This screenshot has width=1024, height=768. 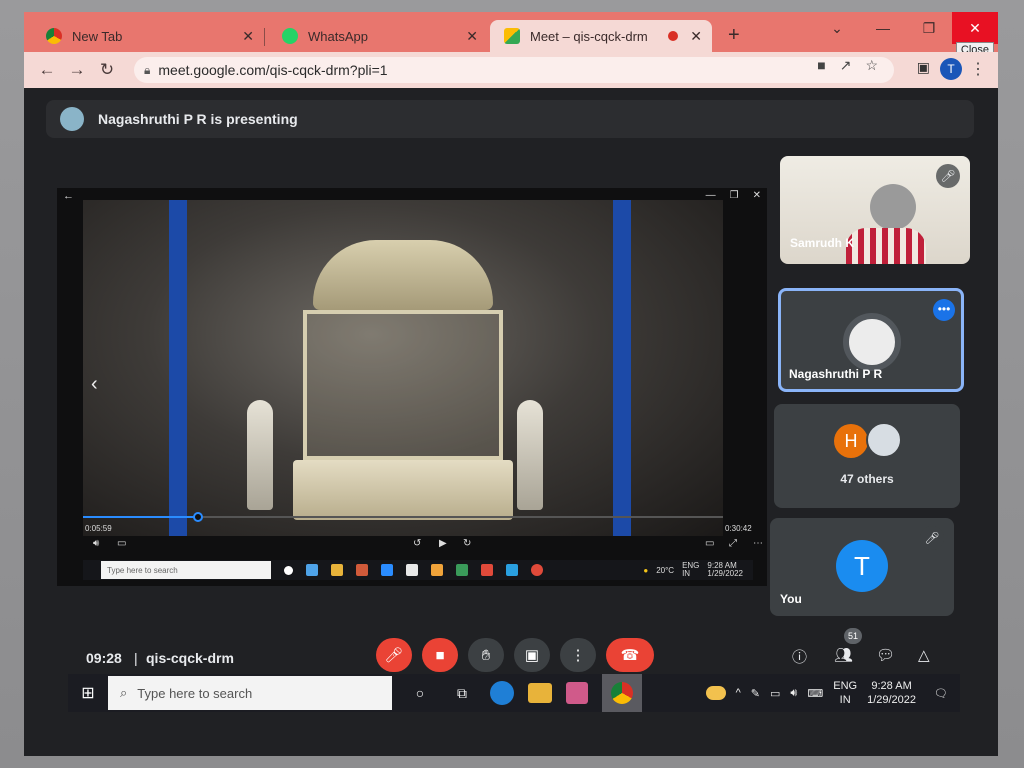 I want to click on chrome-taskbar-icon, so click(x=622, y=693).